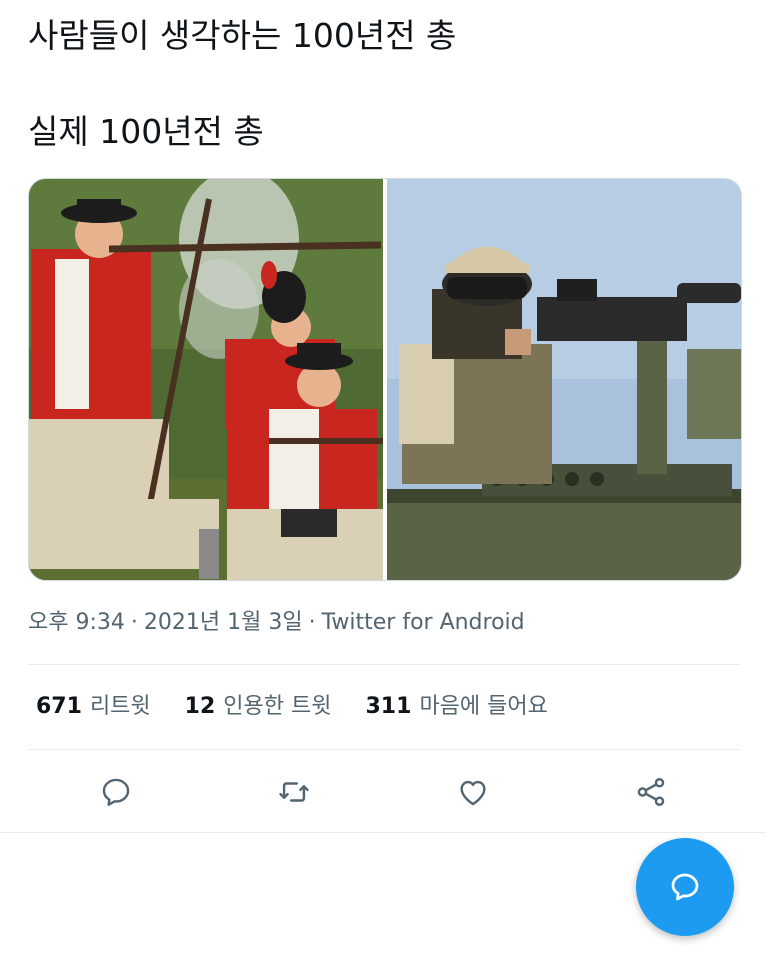 This screenshot has height=960, width=766. I want to click on tweet-timestamp: 오후 9:34 · 2021년 1월 3일 · Twitter for Android, so click(276, 620).